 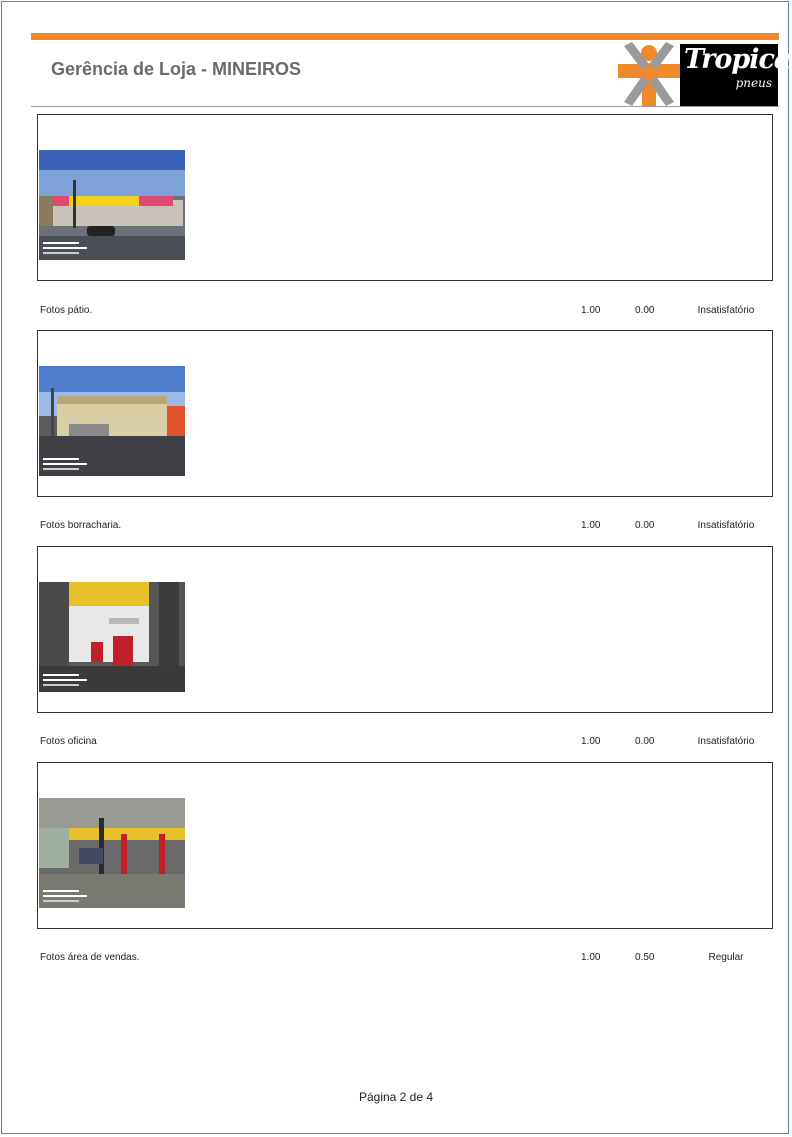 What do you see at coordinates (81, 525) in the screenshot?
I see `row-description: Fotos borracharia.` at bounding box center [81, 525].